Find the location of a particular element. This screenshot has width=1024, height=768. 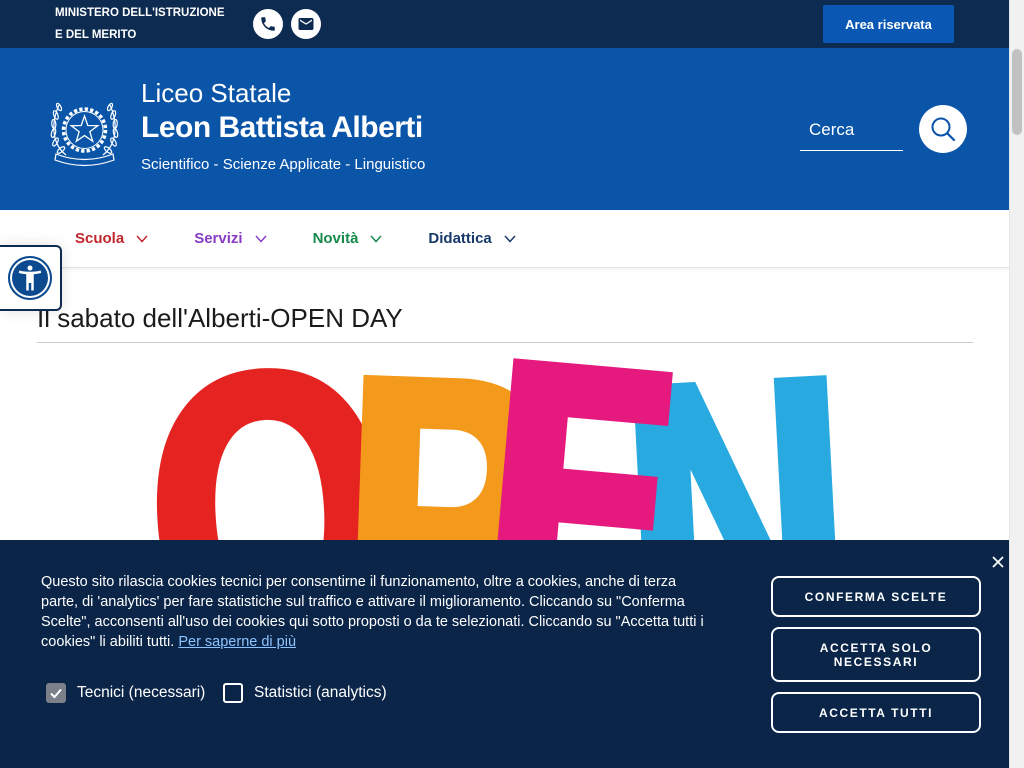

search-label: Cerca is located at coordinates (832, 129).